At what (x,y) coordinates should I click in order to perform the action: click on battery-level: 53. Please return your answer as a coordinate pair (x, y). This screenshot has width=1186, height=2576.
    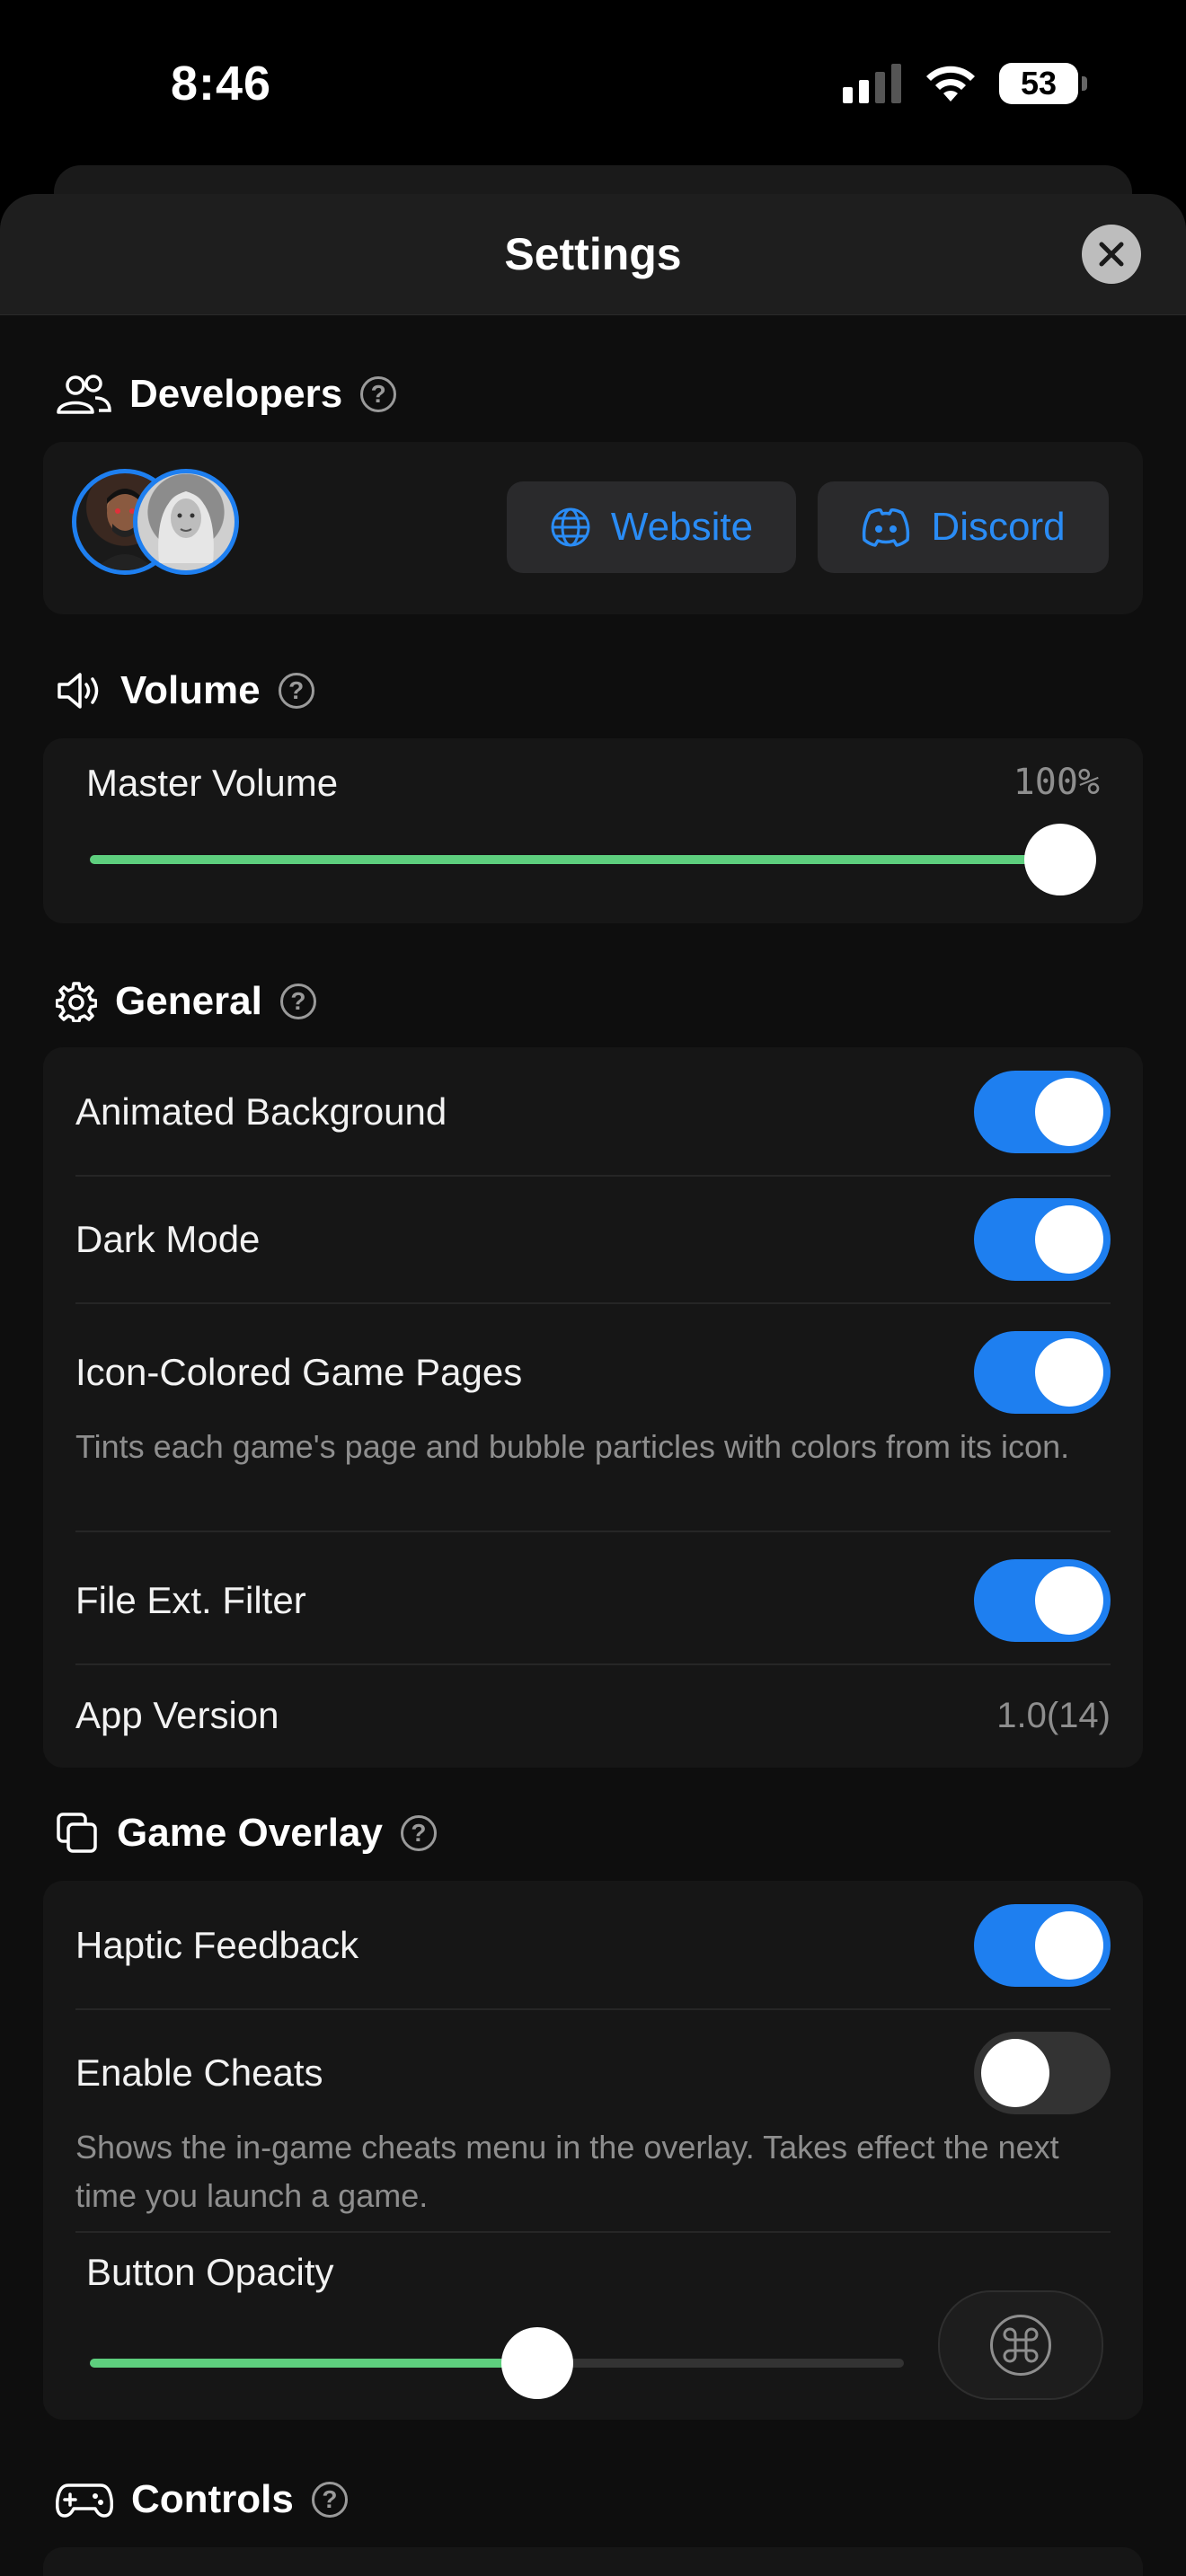
    Looking at the image, I should click on (1039, 83).